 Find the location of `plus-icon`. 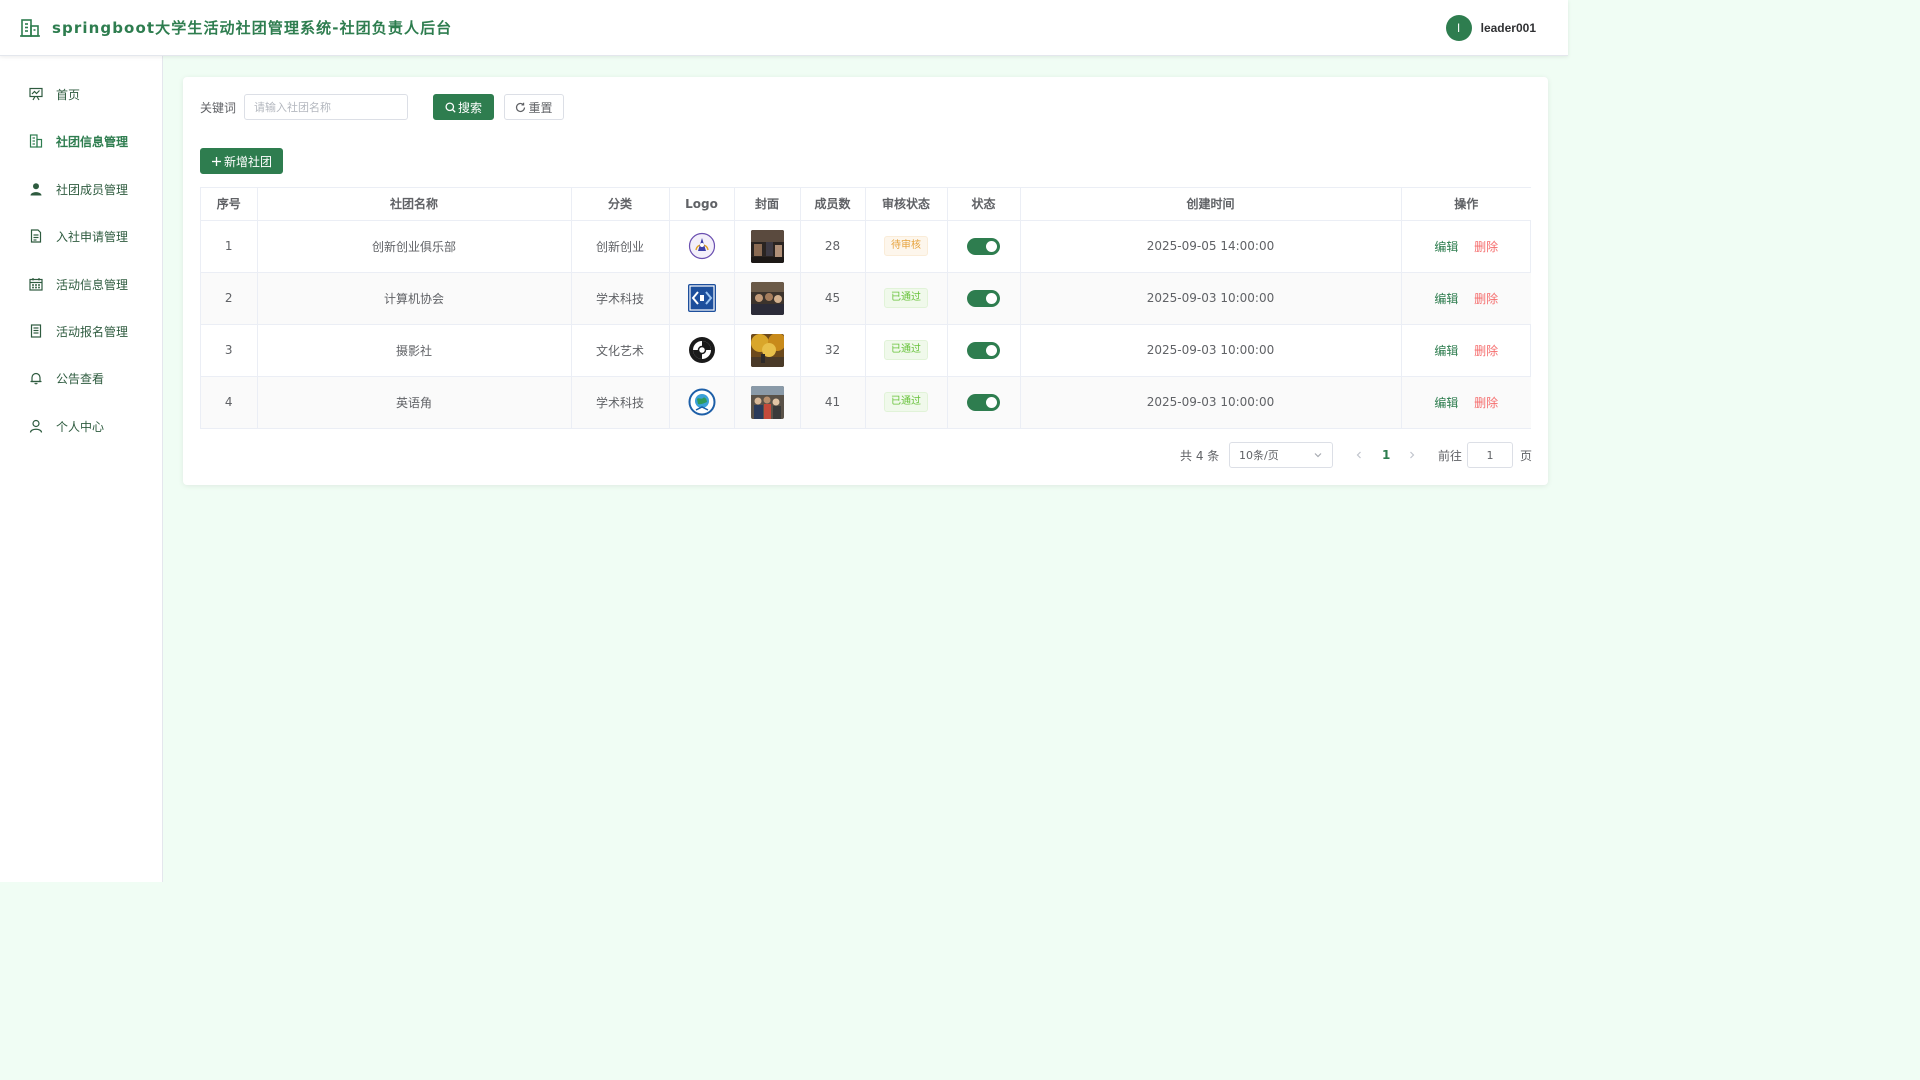

plus-icon is located at coordinates (216, 161).